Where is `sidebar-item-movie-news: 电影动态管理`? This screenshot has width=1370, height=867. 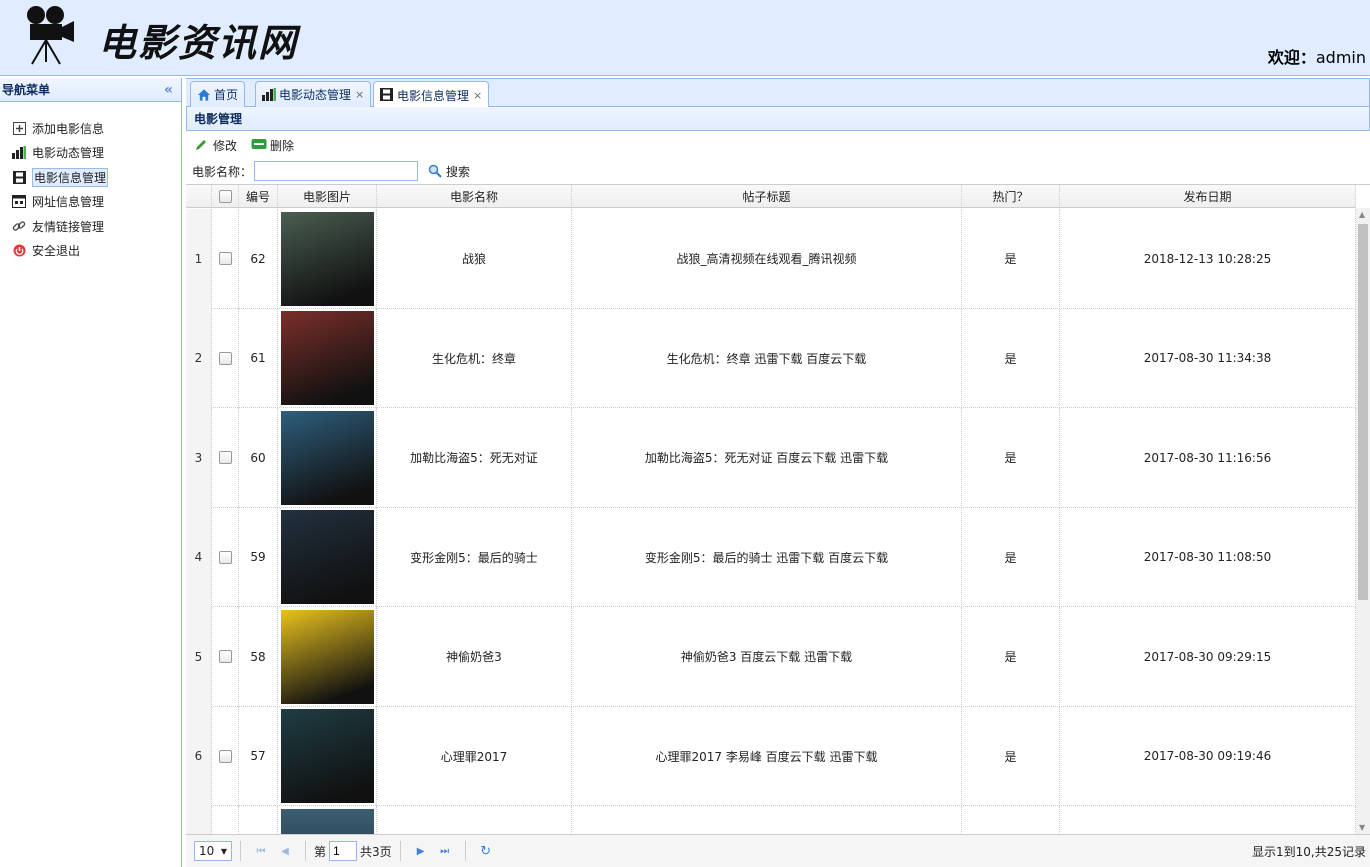 sidebar-item-movie-news: 电影动态管理 is located at coordinates (96, 153).